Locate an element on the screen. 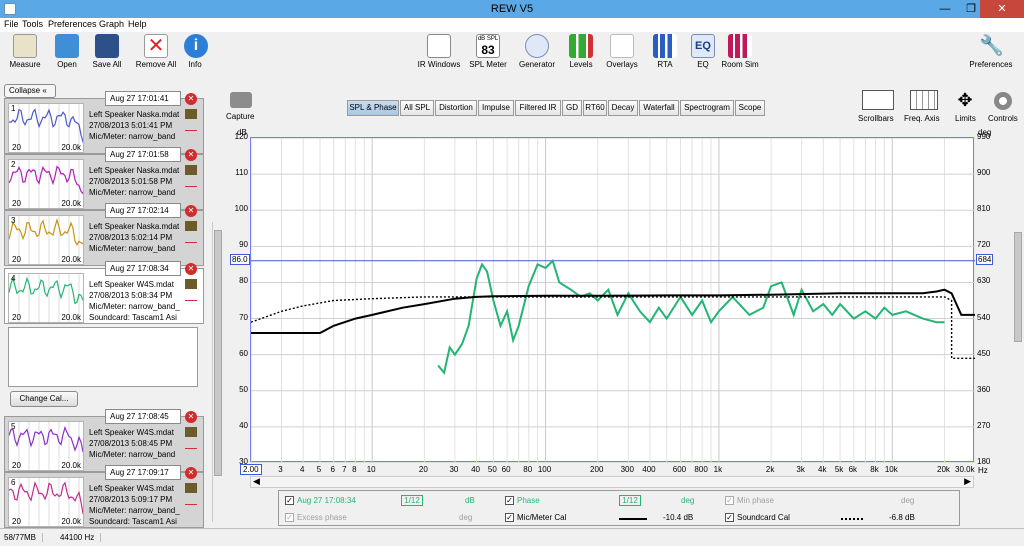  collapse-button: Collapse « is located at coordinates (30, 91).